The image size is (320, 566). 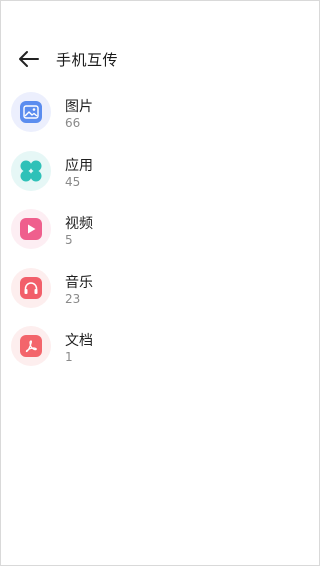 I want to click on back-arrow-icon, so click(x=29, y=59).